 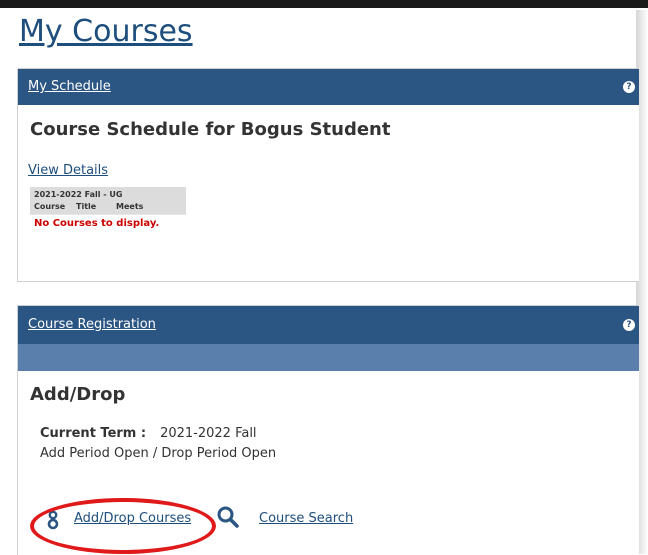 I want to click on no-courses-message: No Courses to display., so click(x=108, y=223).